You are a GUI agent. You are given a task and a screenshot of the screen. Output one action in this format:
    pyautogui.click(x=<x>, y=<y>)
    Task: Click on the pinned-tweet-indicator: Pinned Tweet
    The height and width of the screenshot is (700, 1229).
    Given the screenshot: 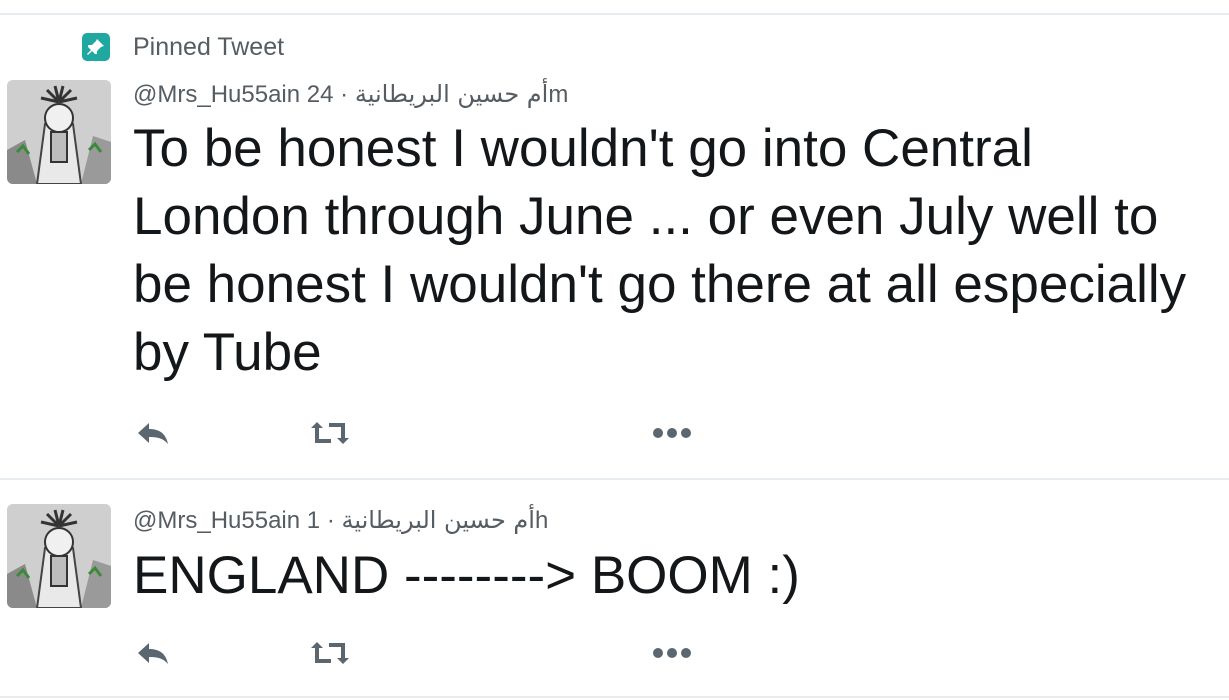 What is the action you would take?
    pyautogui.click(x=183, y=47)
    